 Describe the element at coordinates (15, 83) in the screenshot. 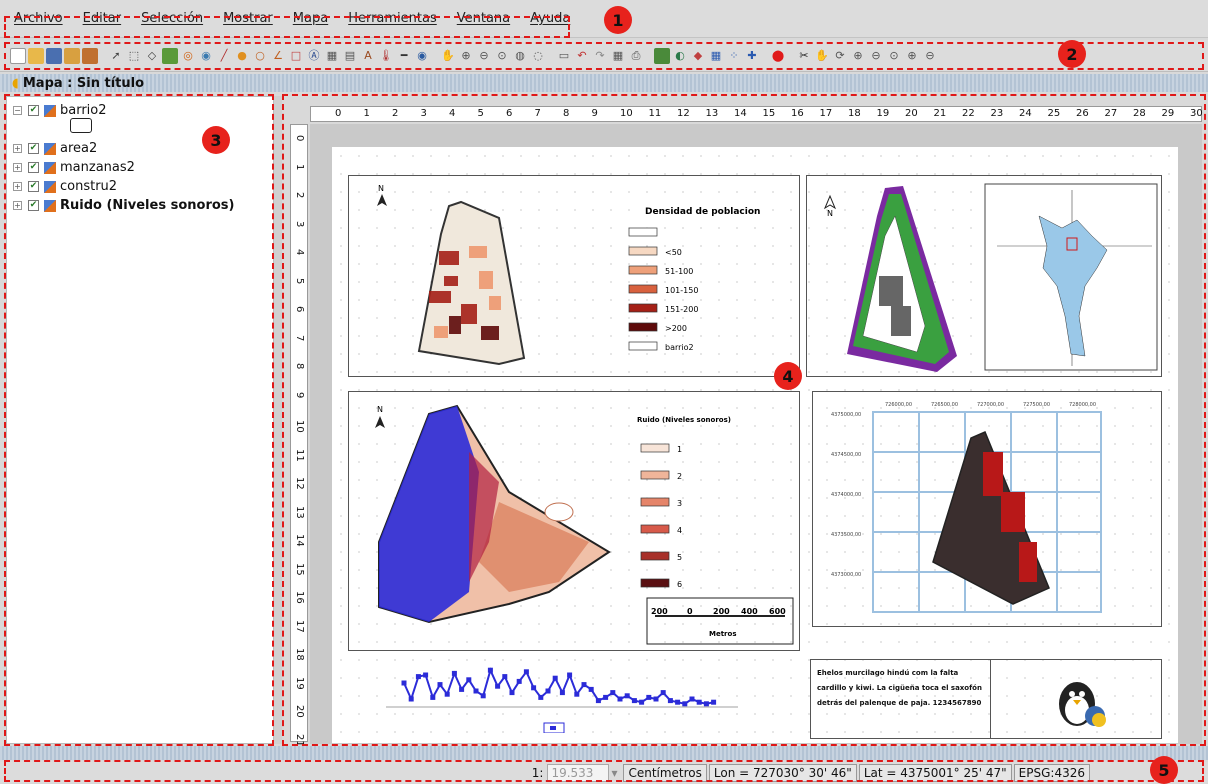

I see `map-document-icon: ◖` at that location.